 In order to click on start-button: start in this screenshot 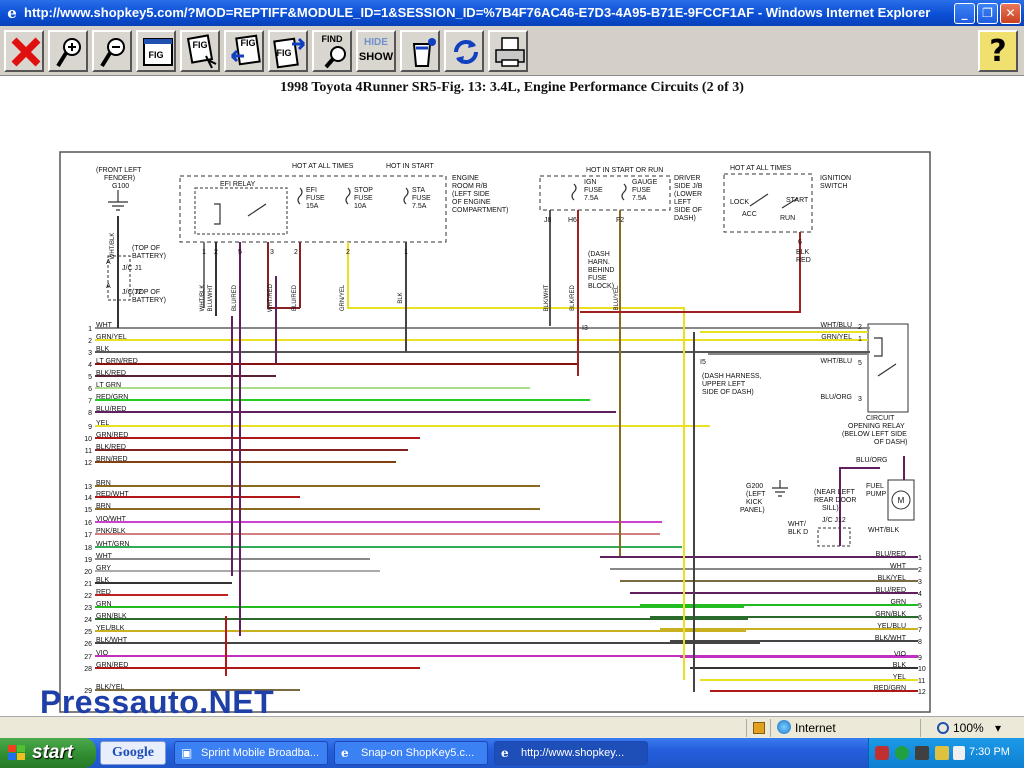, I will do `click(48, 753)`.